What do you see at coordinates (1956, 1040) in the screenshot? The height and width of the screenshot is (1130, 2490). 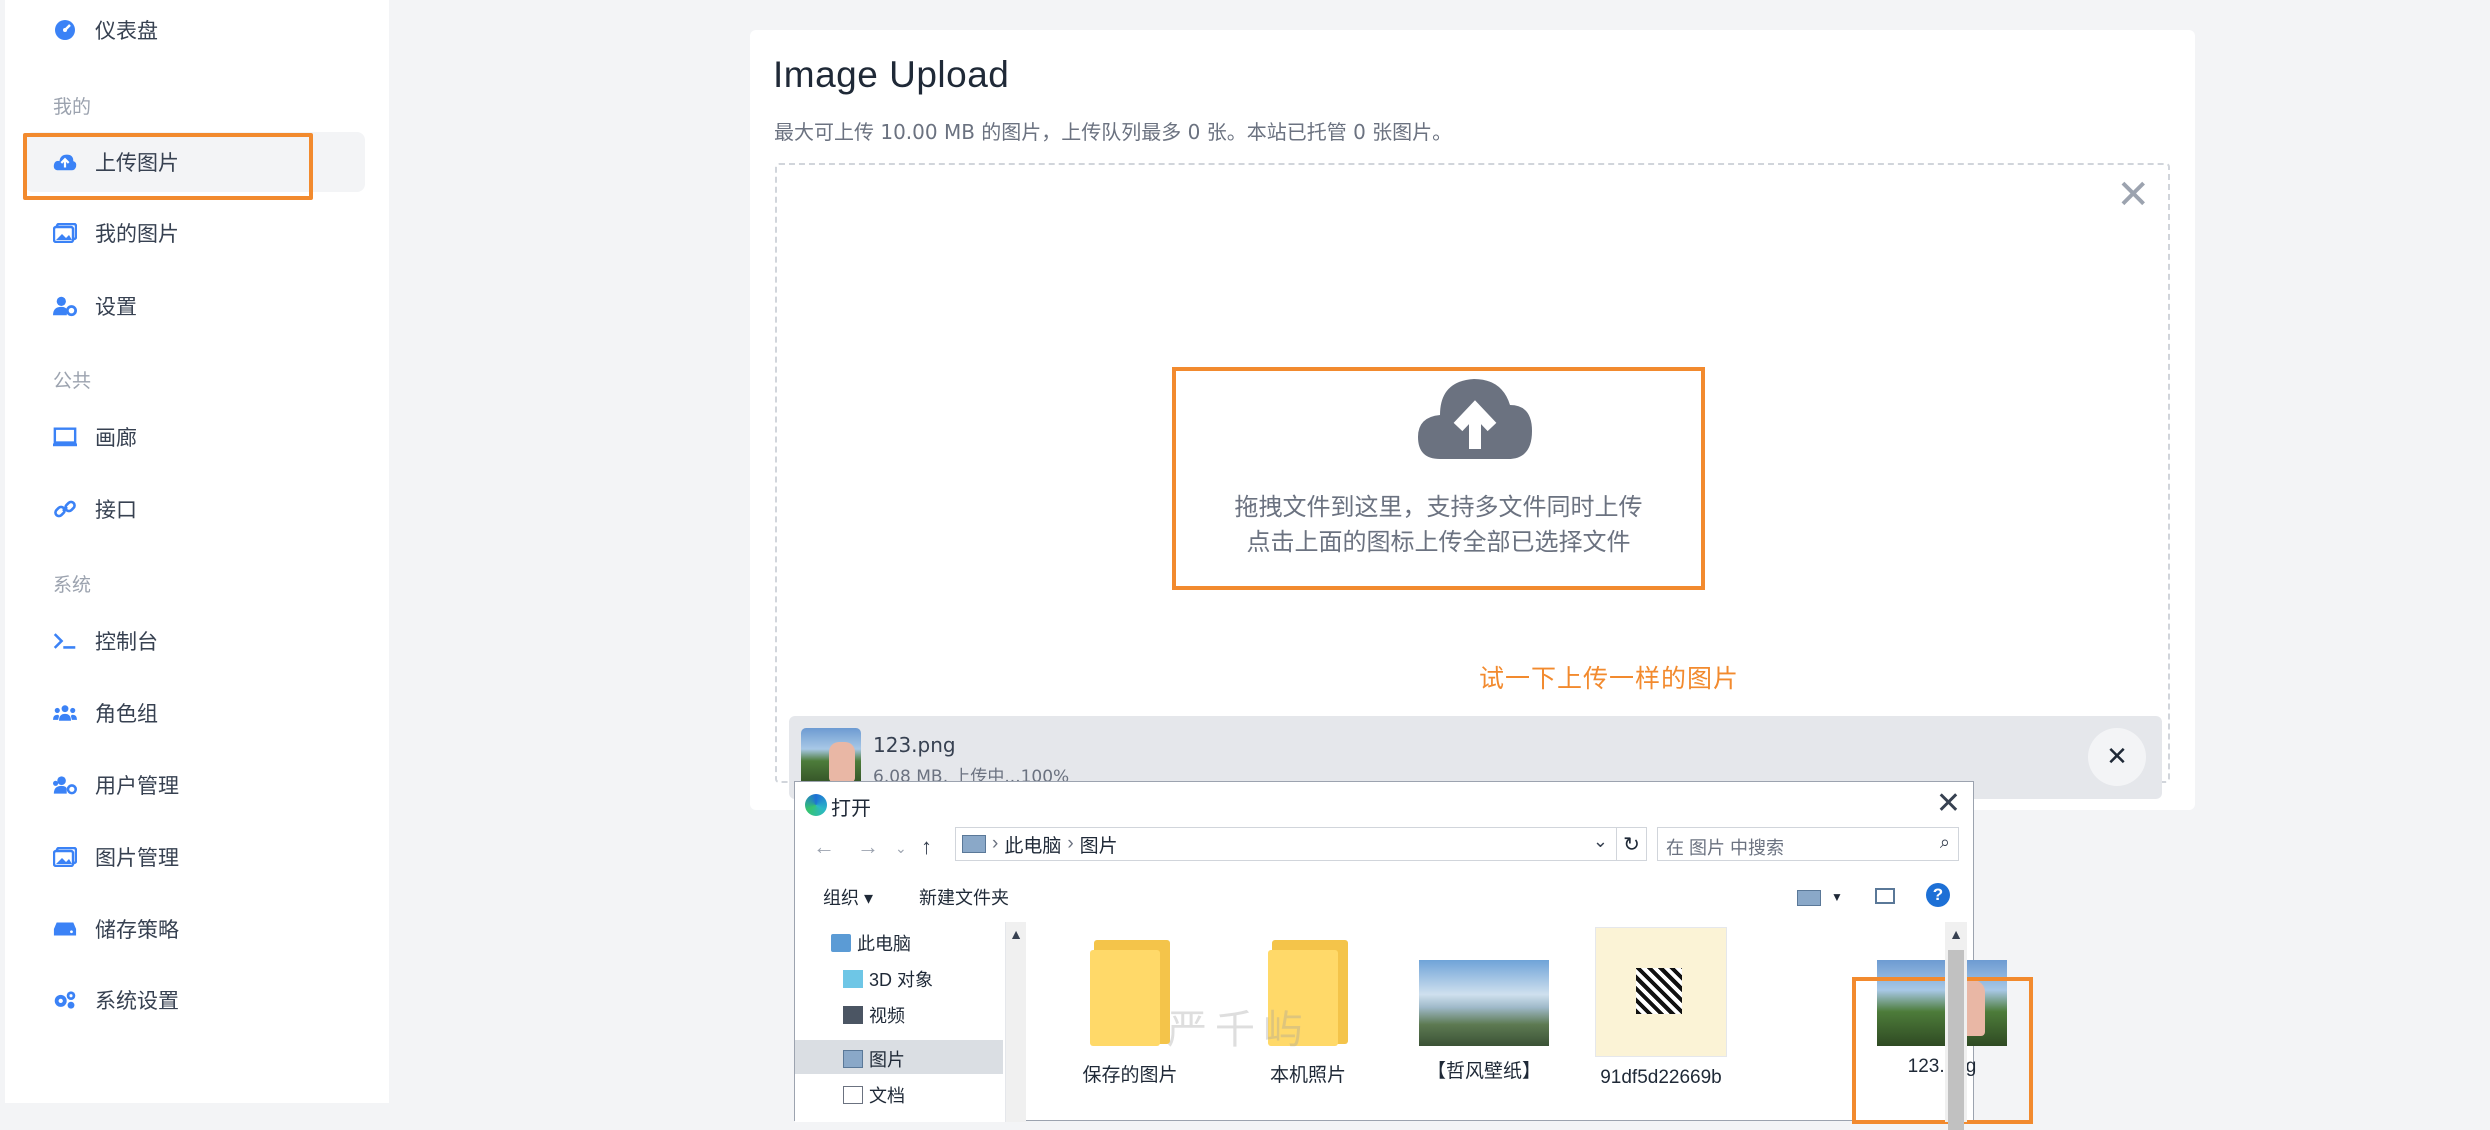 I see `scroll-thumb` at bounding box center [1956, 1040].